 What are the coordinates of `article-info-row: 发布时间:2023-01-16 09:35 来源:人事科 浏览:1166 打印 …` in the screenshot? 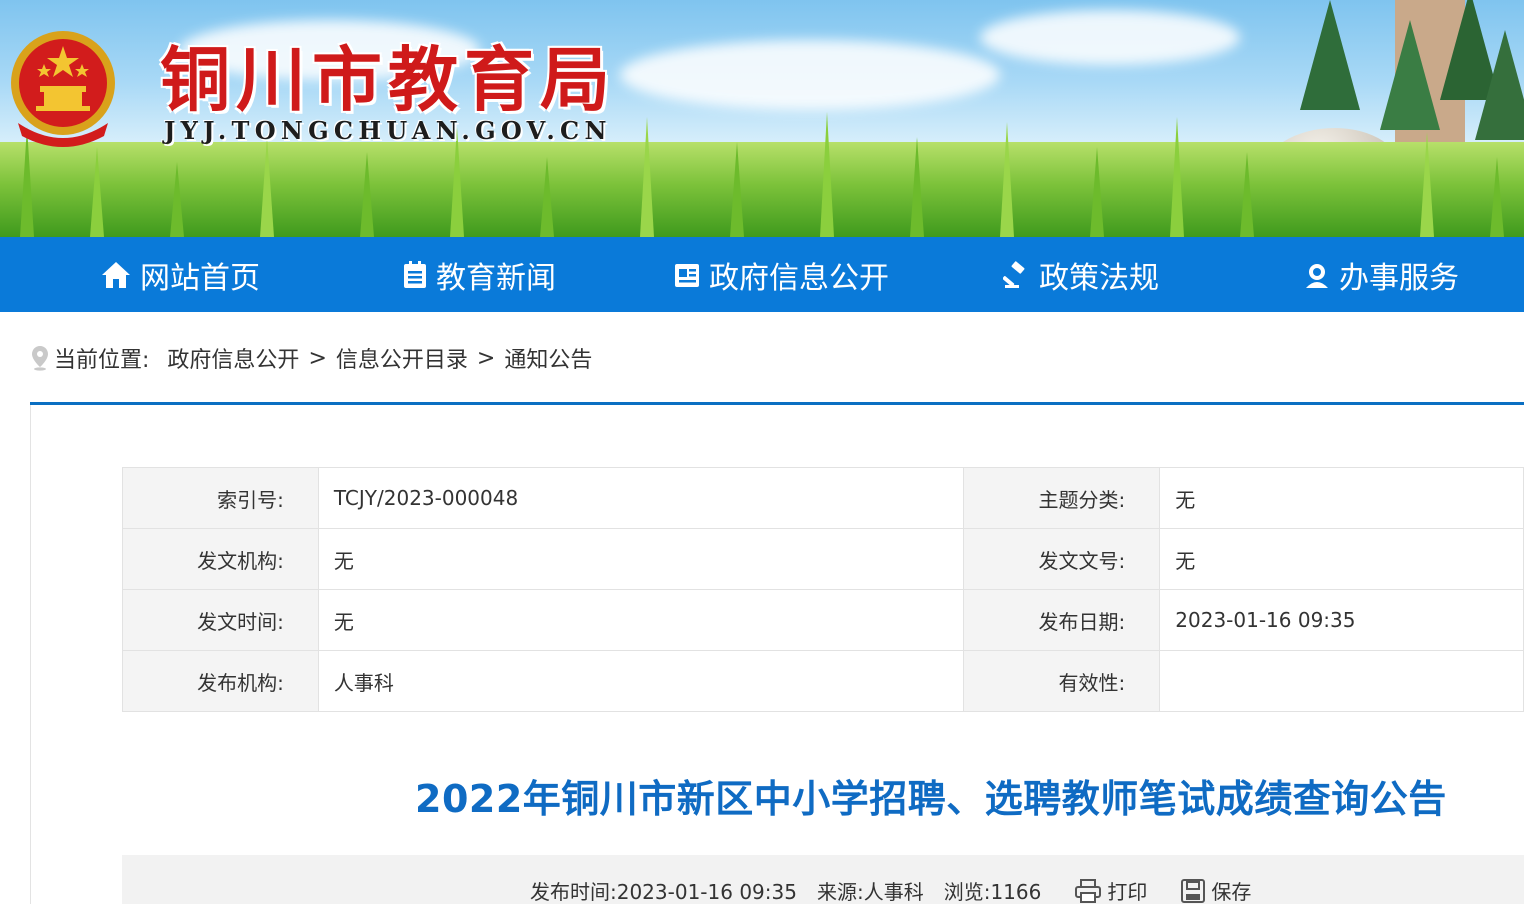 It's located at (890, 890).